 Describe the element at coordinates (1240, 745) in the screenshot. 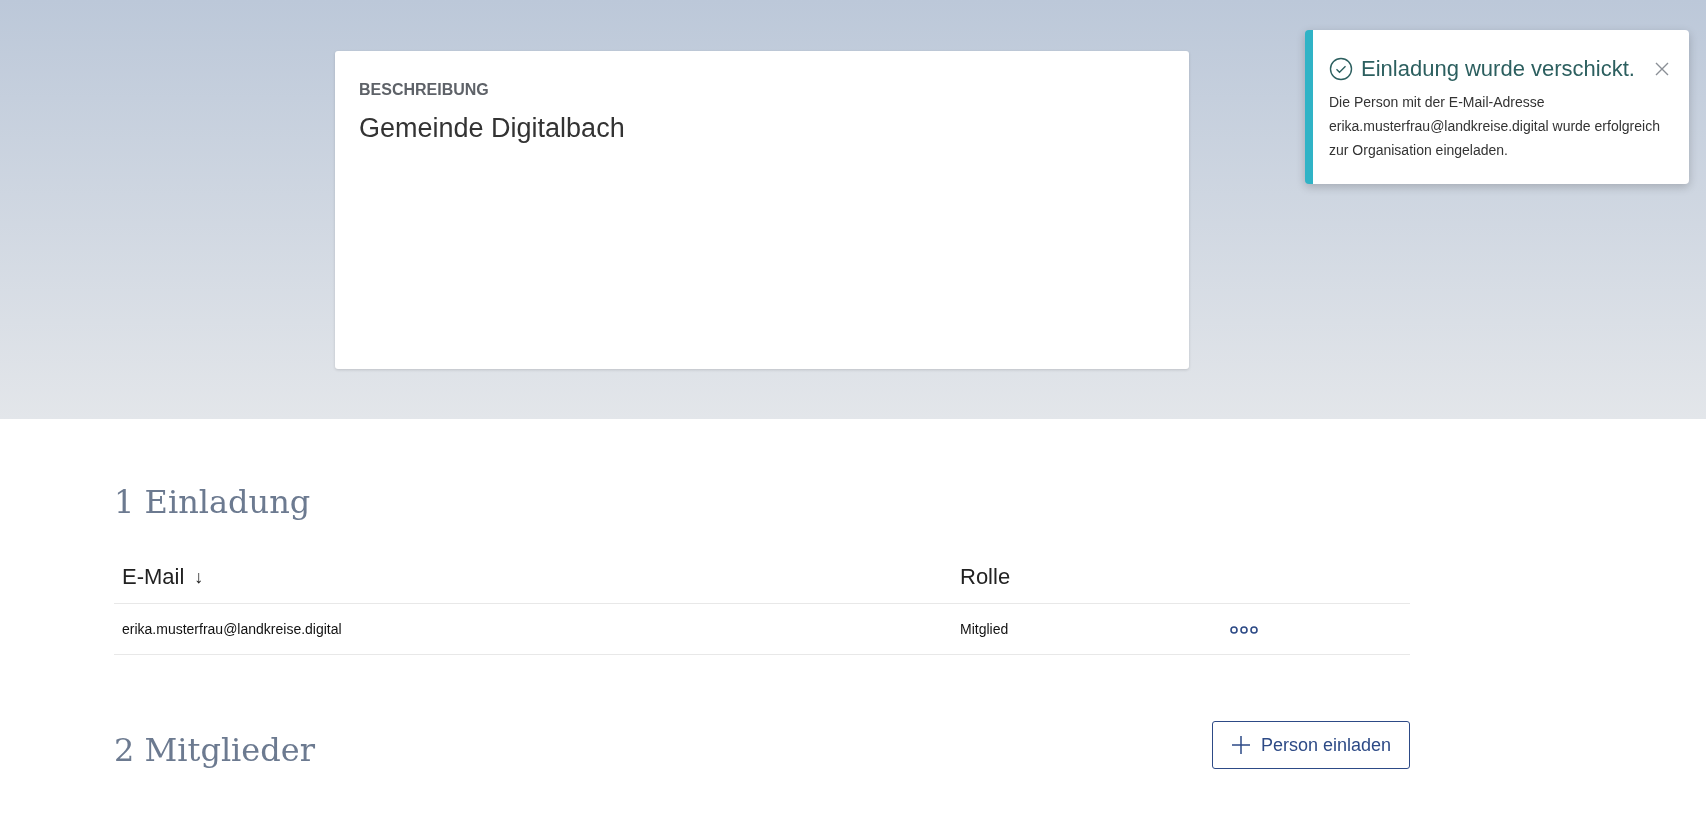

I see `plus-icon` at that location.